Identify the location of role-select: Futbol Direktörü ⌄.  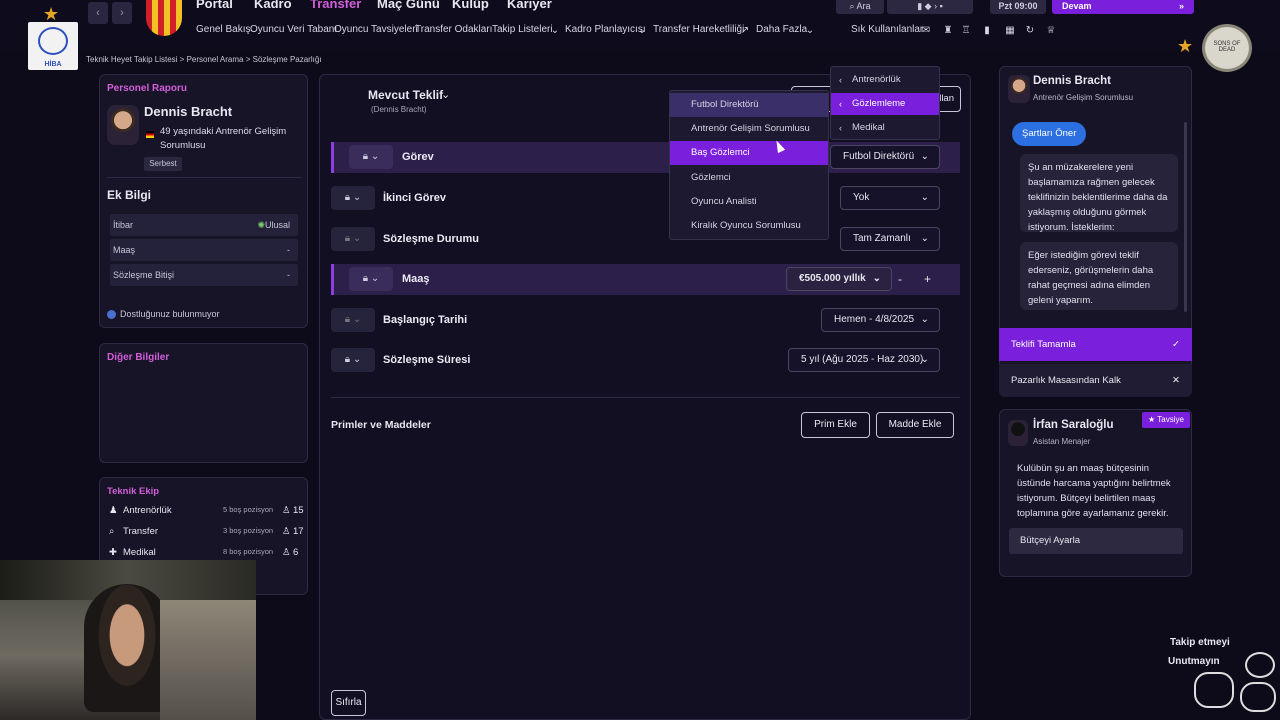
(885, 157).